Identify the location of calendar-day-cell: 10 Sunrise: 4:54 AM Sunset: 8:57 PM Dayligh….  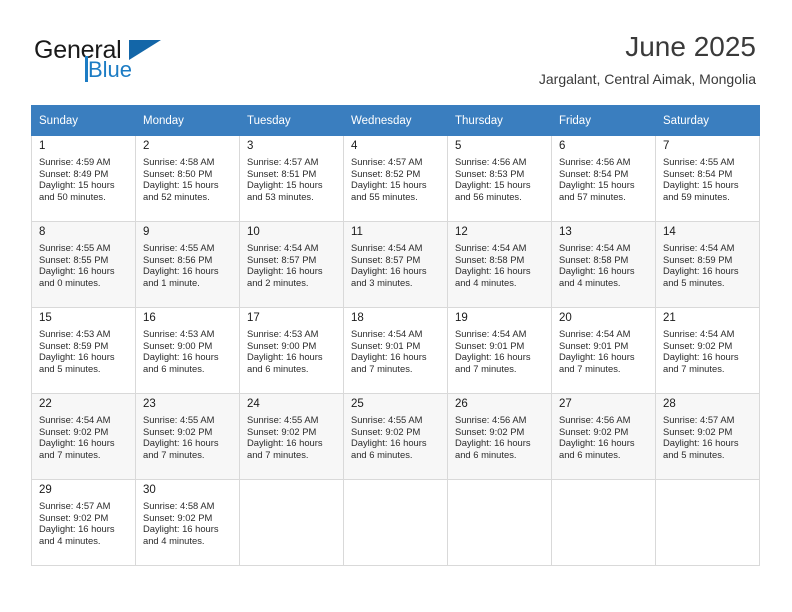
(291, 264).